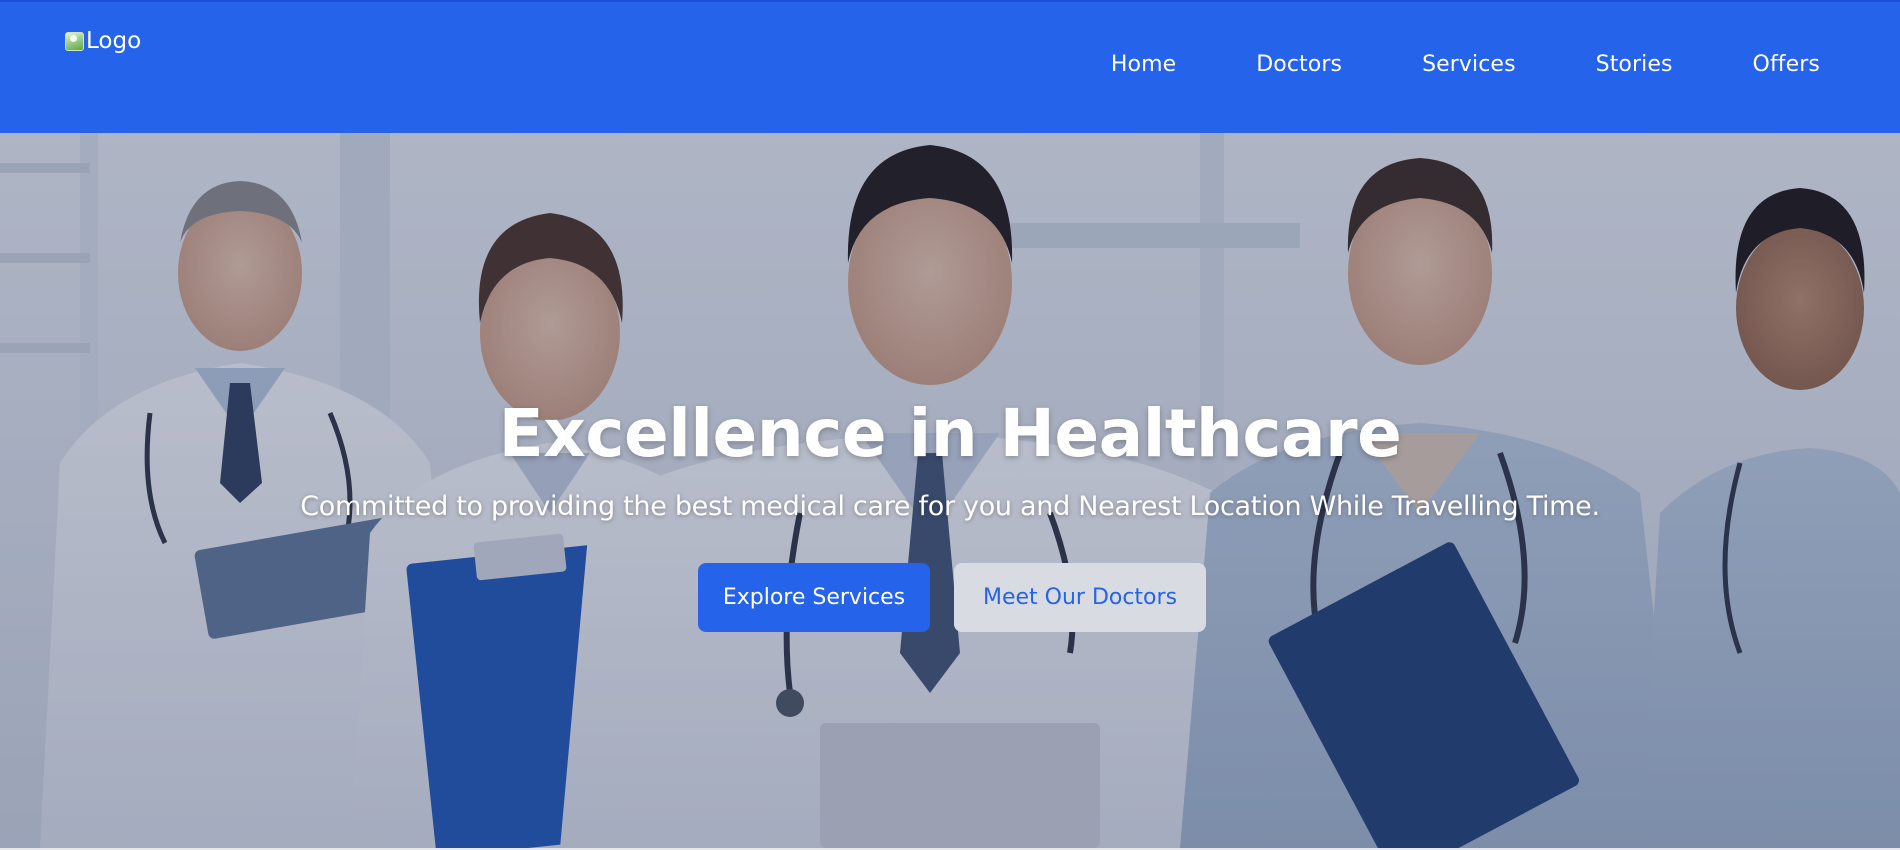 The image size is (1900, 850). What do you see at coordinates (1786, 64) in the screenshot?
I see `nav-offers: Offers` at bounding box center [1786, 64].